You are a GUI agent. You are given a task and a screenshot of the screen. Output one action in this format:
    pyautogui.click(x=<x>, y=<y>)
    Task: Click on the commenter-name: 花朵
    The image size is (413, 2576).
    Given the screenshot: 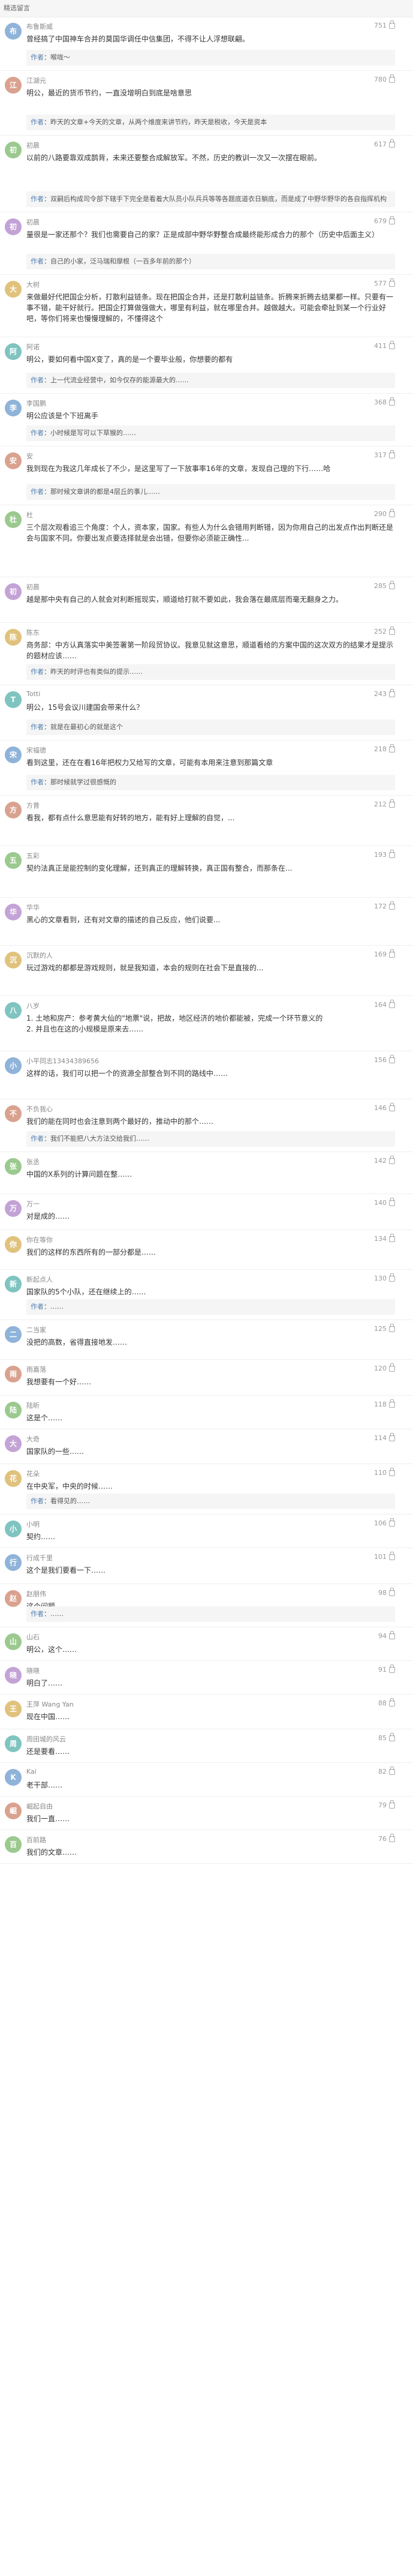 What is the action you would take?
    pyautogui.click(x=33, y=1474)
    